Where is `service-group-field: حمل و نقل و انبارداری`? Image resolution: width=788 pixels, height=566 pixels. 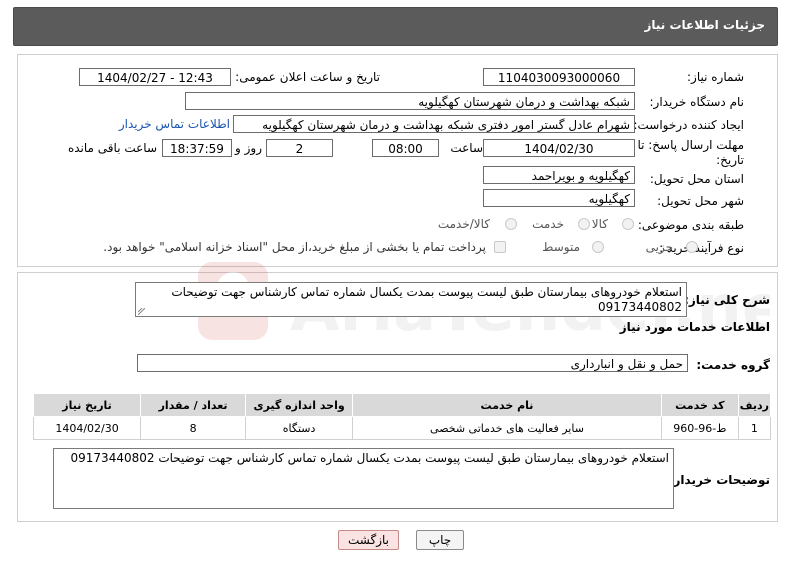 service-group-field: حمل و نقل و انبارداری is located at coordinates (412, 363).